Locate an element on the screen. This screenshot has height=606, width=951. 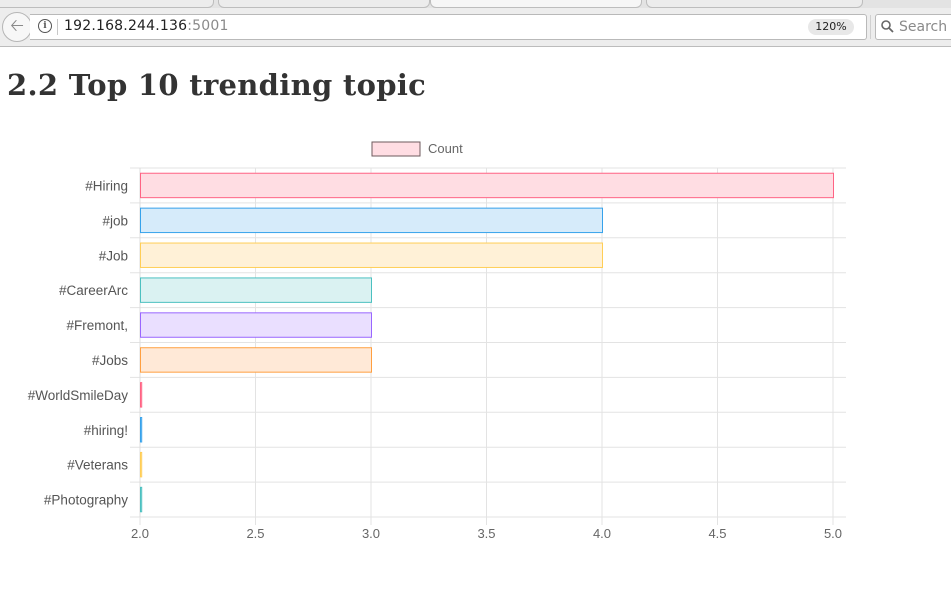
url-host: 192.168.244.136 is located at coordinates (126, 26).